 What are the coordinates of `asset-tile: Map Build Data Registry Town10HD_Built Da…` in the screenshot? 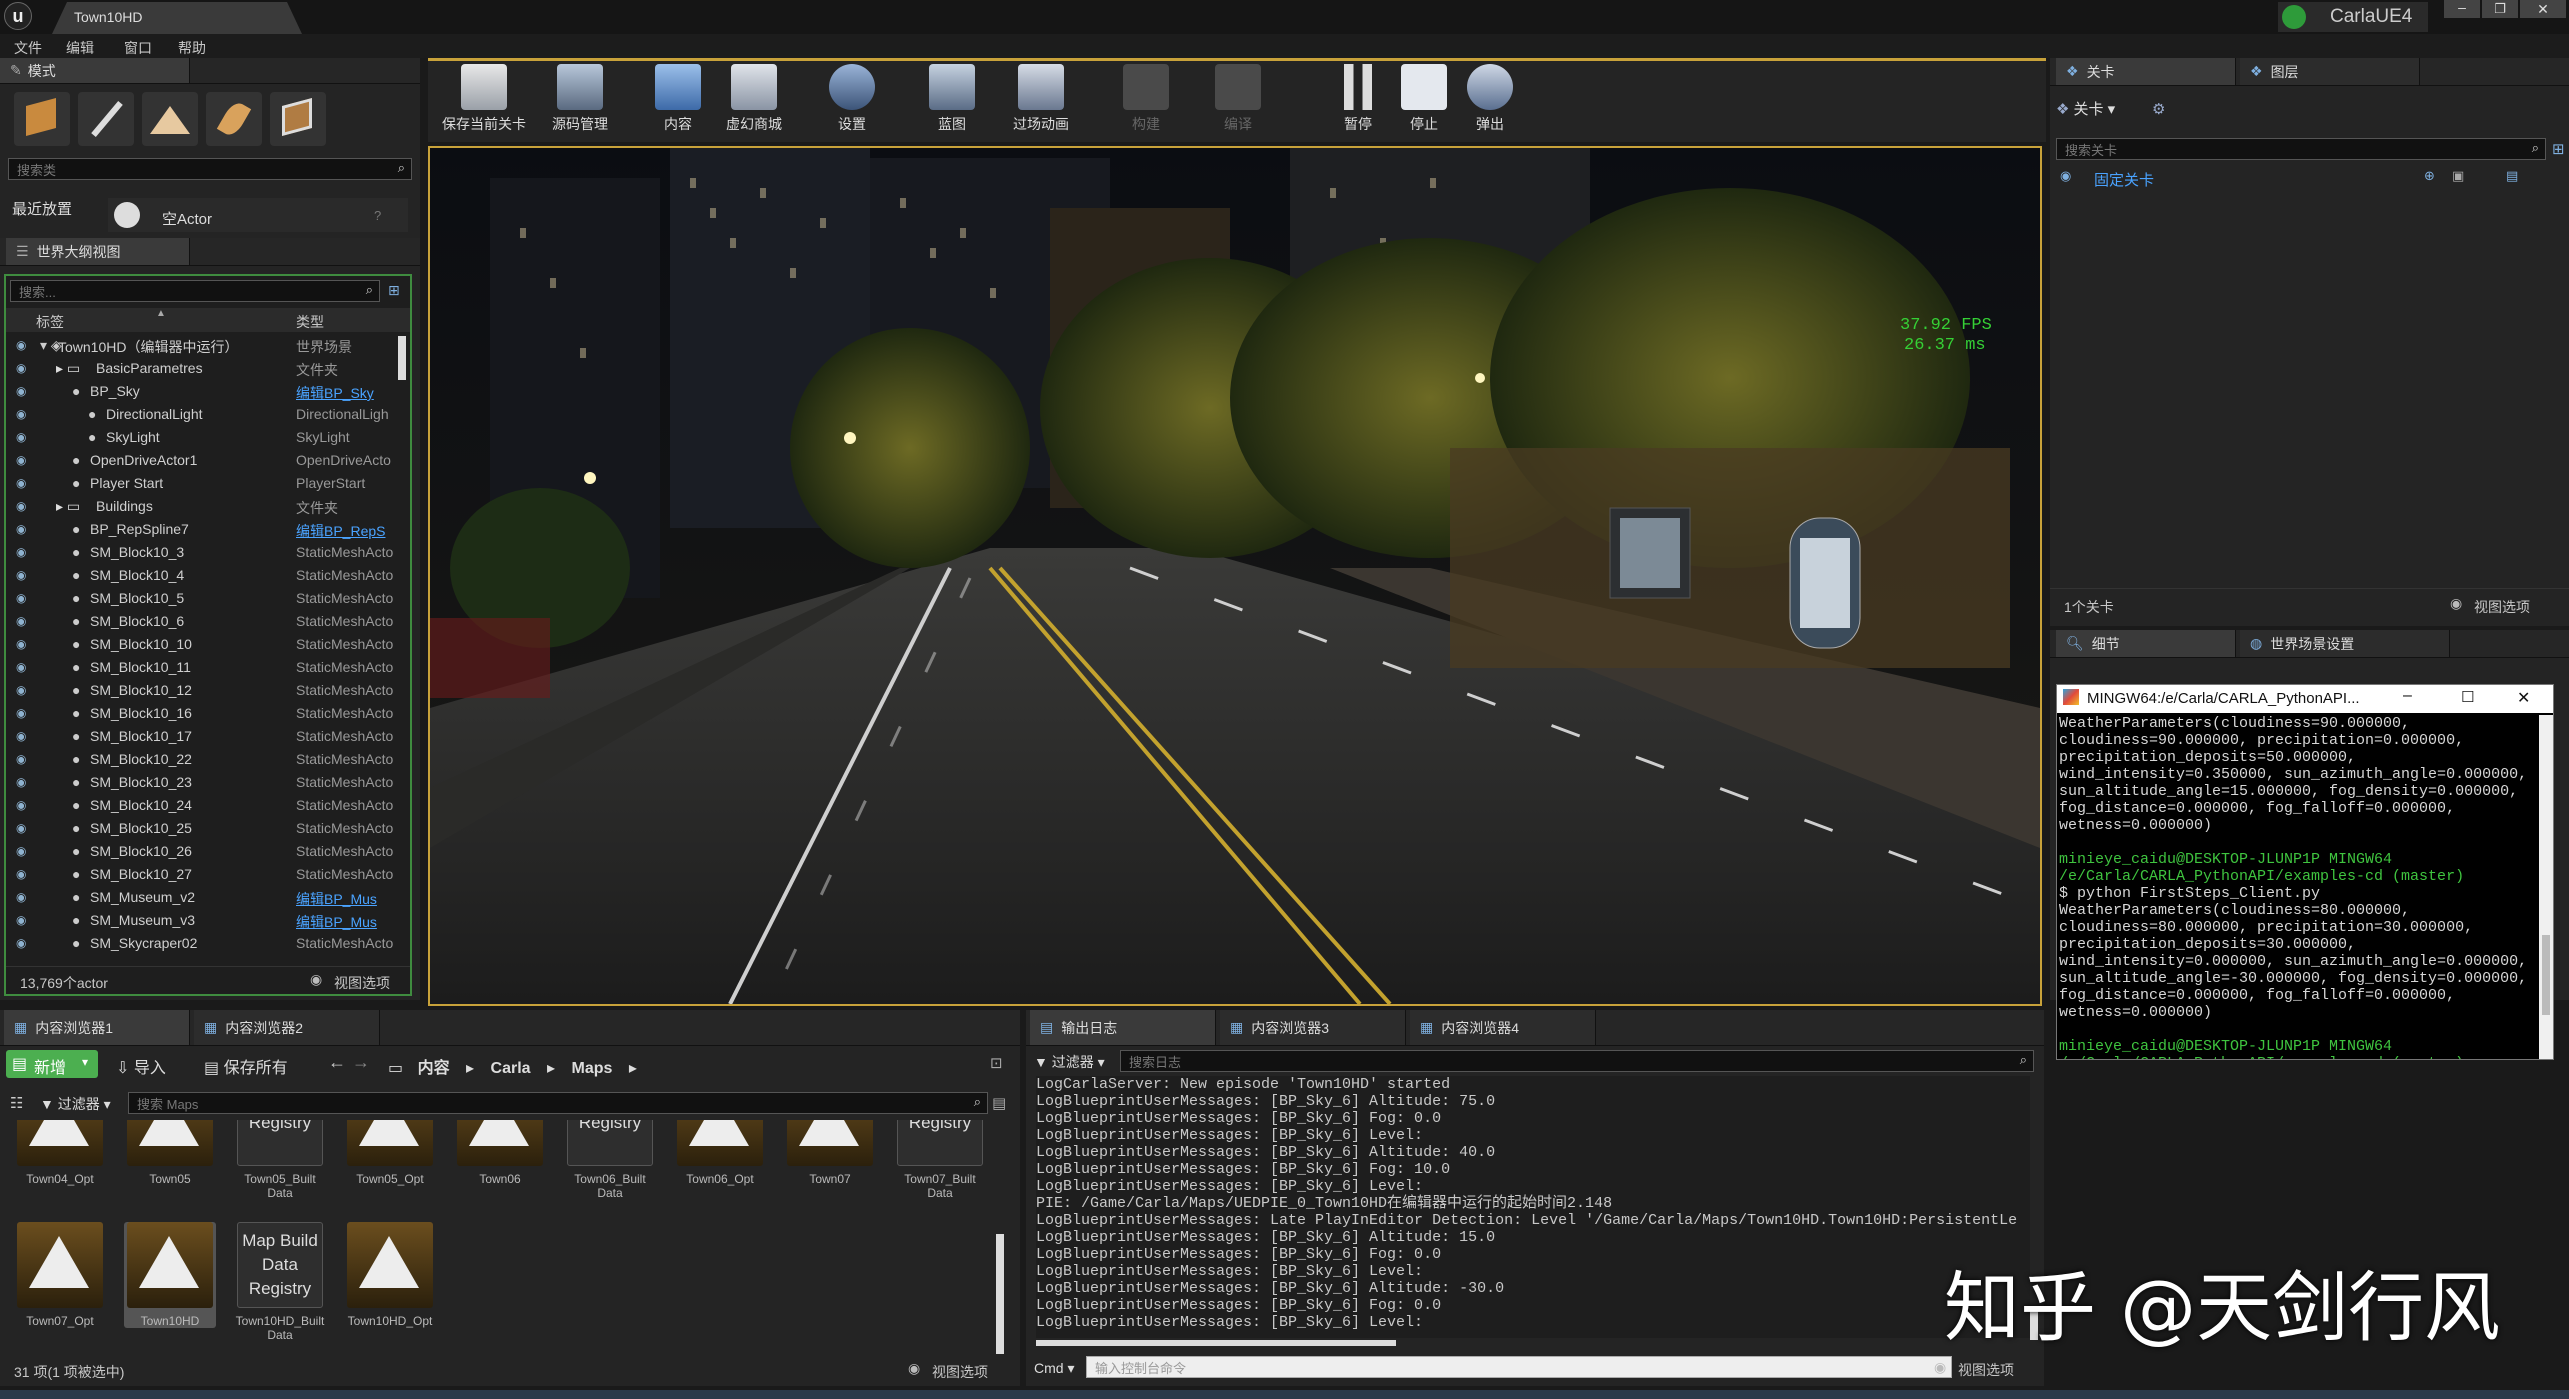 It's located at (280, 1282).